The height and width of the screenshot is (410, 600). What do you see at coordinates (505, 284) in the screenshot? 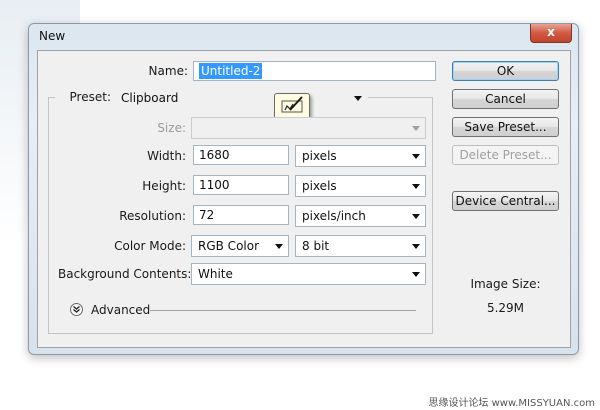
I see `image-size-label: Image Size:` at bounding box center [505, 284].